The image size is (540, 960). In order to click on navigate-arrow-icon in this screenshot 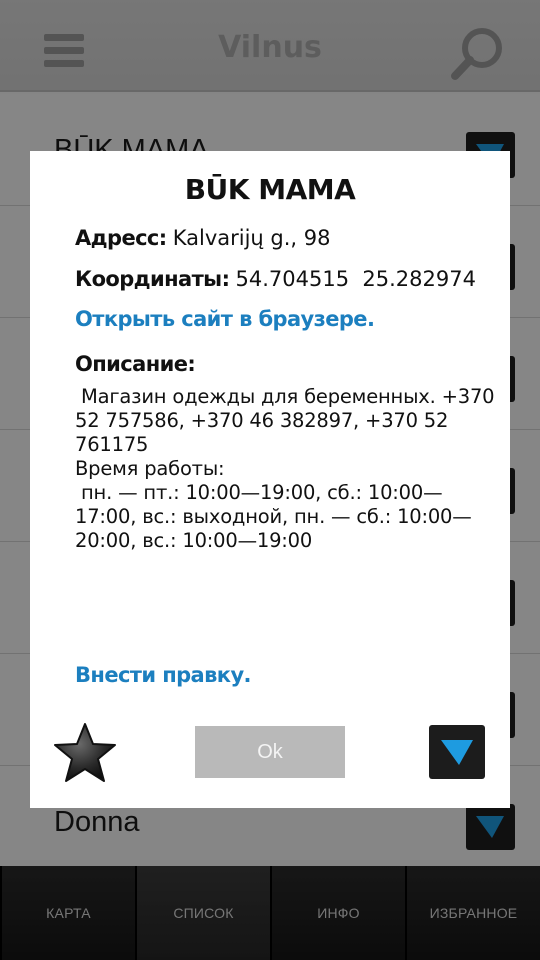, I will do `click(457, 752)`.